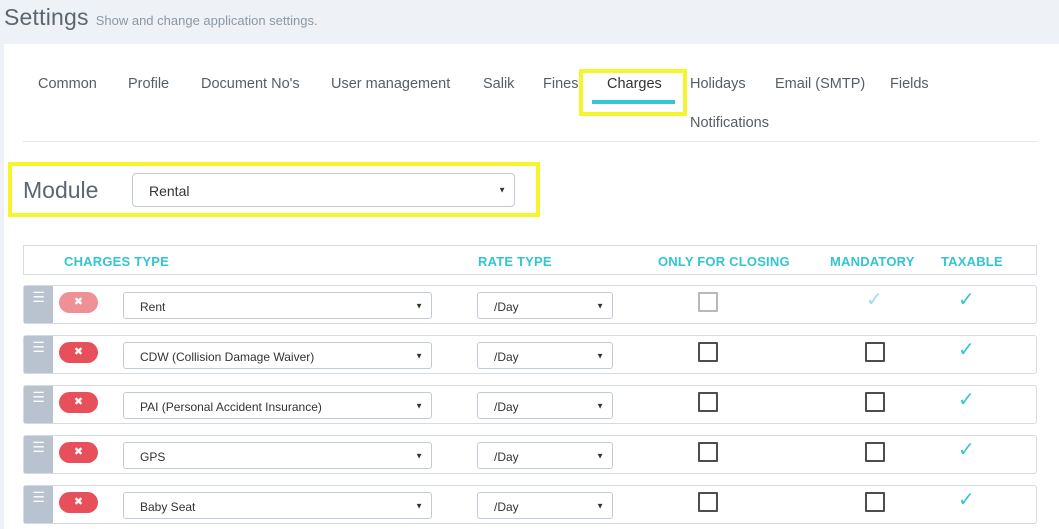 Image resolution: width=1059 pixels, height=529 pixels. What do you see at coordinates (153, 307) in the screenshot?
I see `charge-type-value: Rent` at bounding box center [153, 307].